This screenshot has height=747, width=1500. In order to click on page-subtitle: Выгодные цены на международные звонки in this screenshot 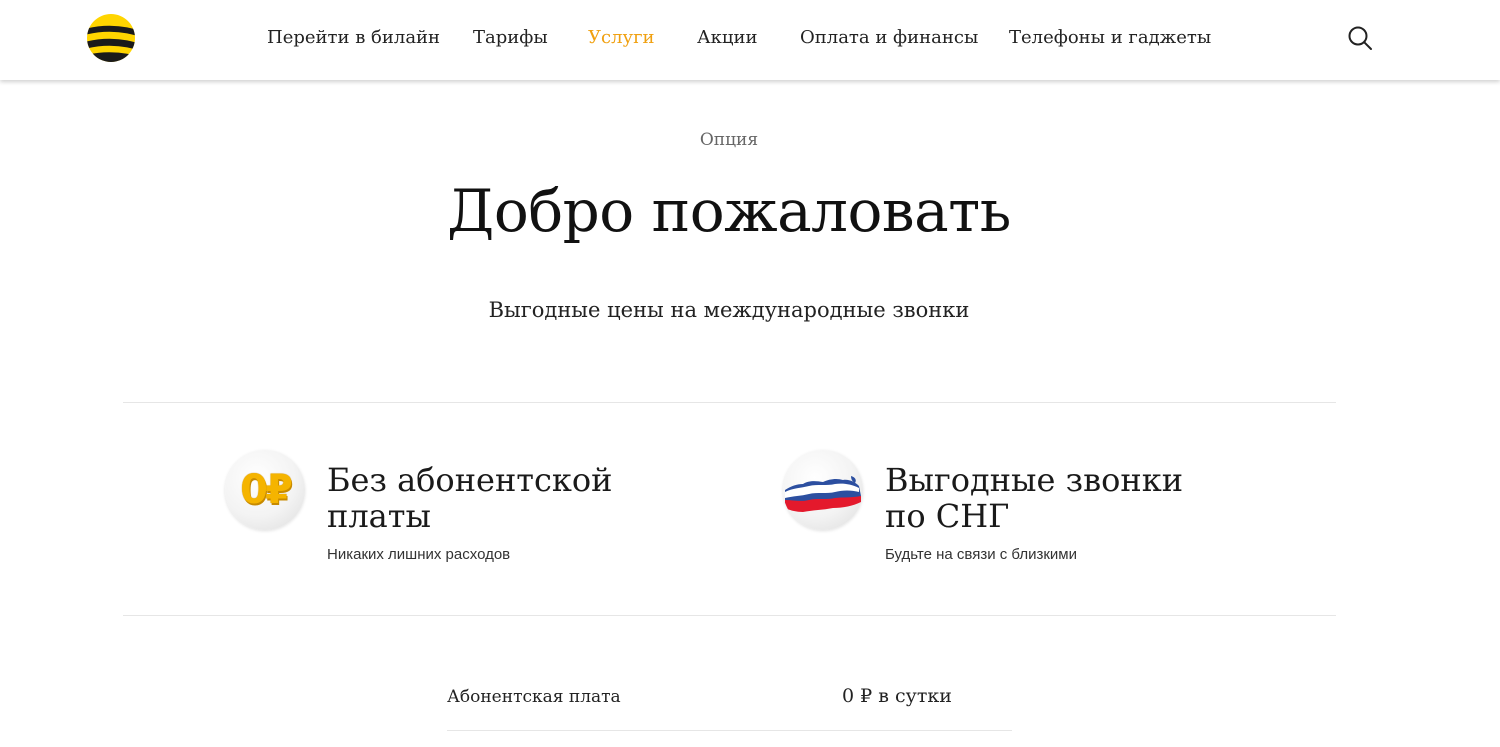, I will do `click(729, 310)`.